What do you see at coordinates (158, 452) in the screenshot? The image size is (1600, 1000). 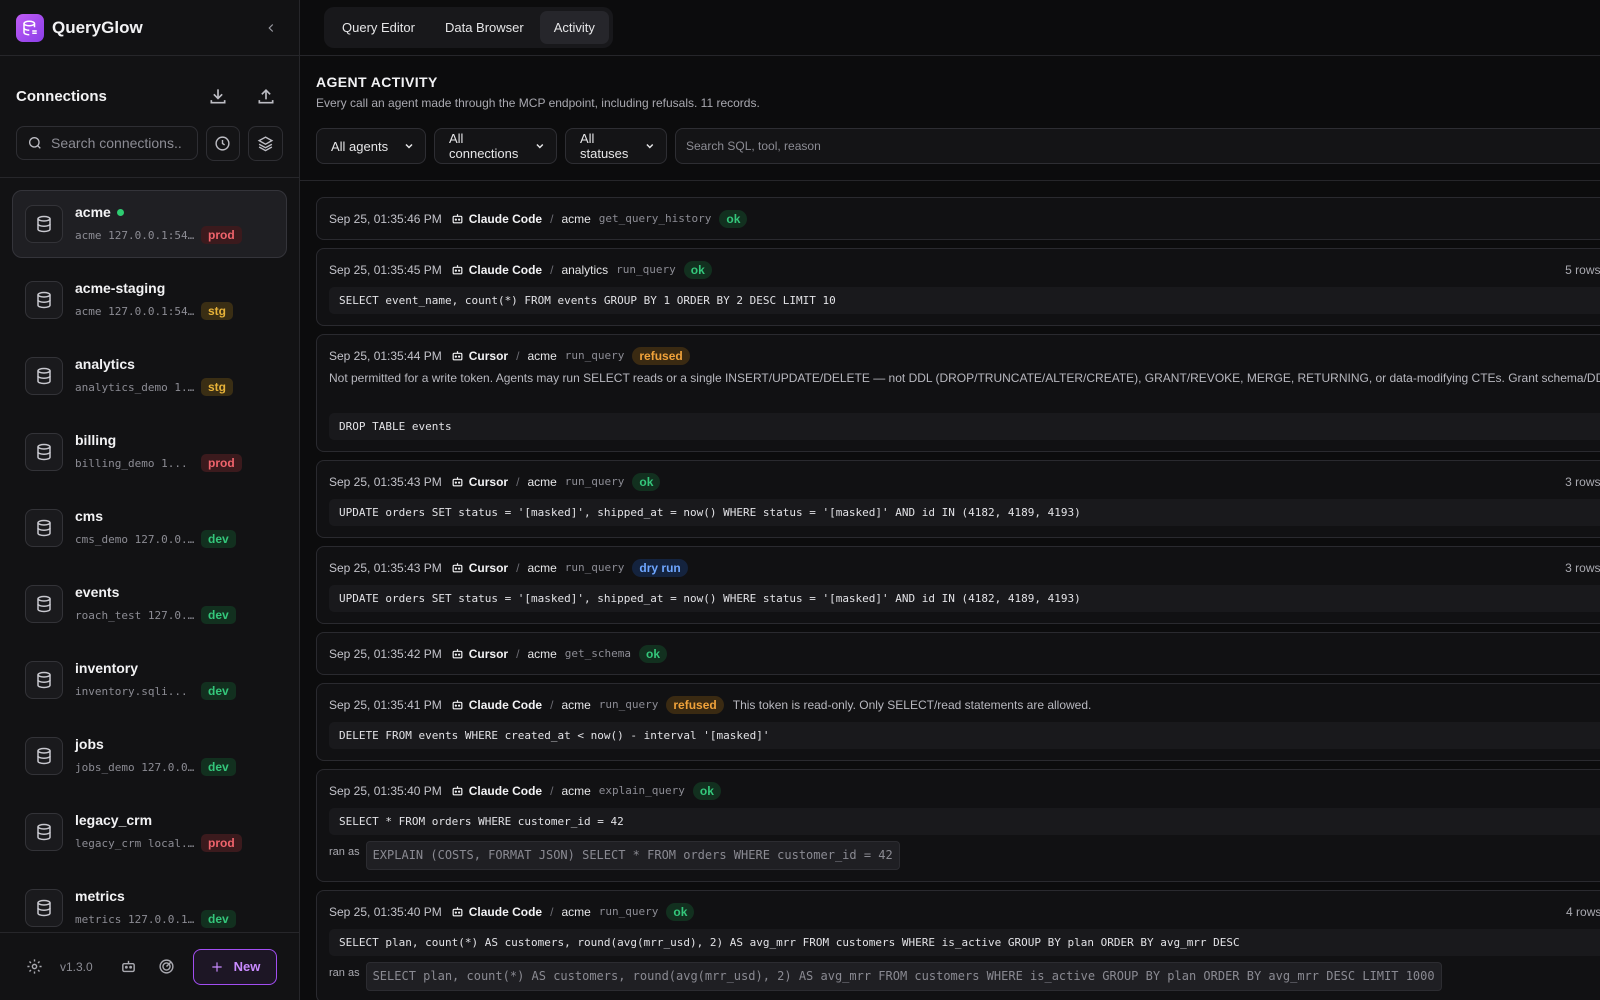 I see `connection-info: billing billing_demo 1... prod` at bounding box center [158, 452].